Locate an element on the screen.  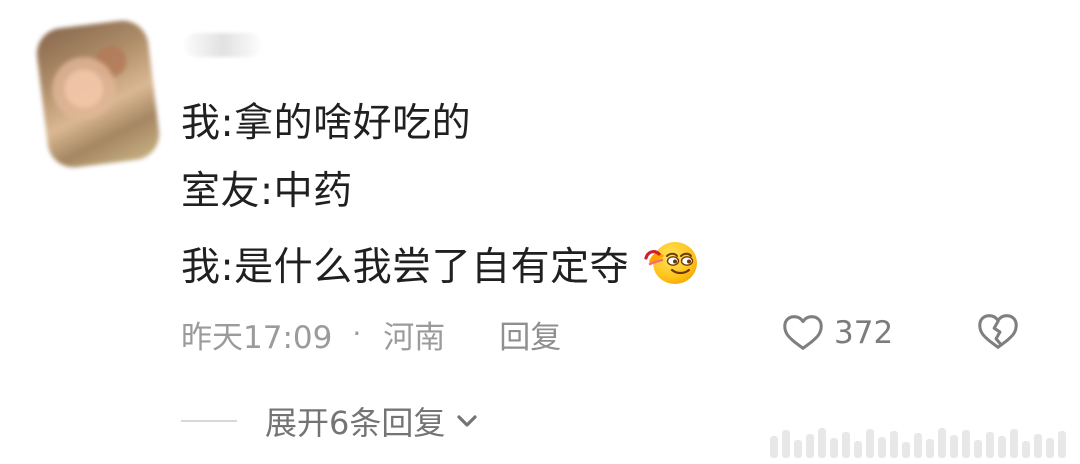
comment-text-1: 我:拿的啥好吃的 is located at coordinates (326, 123).